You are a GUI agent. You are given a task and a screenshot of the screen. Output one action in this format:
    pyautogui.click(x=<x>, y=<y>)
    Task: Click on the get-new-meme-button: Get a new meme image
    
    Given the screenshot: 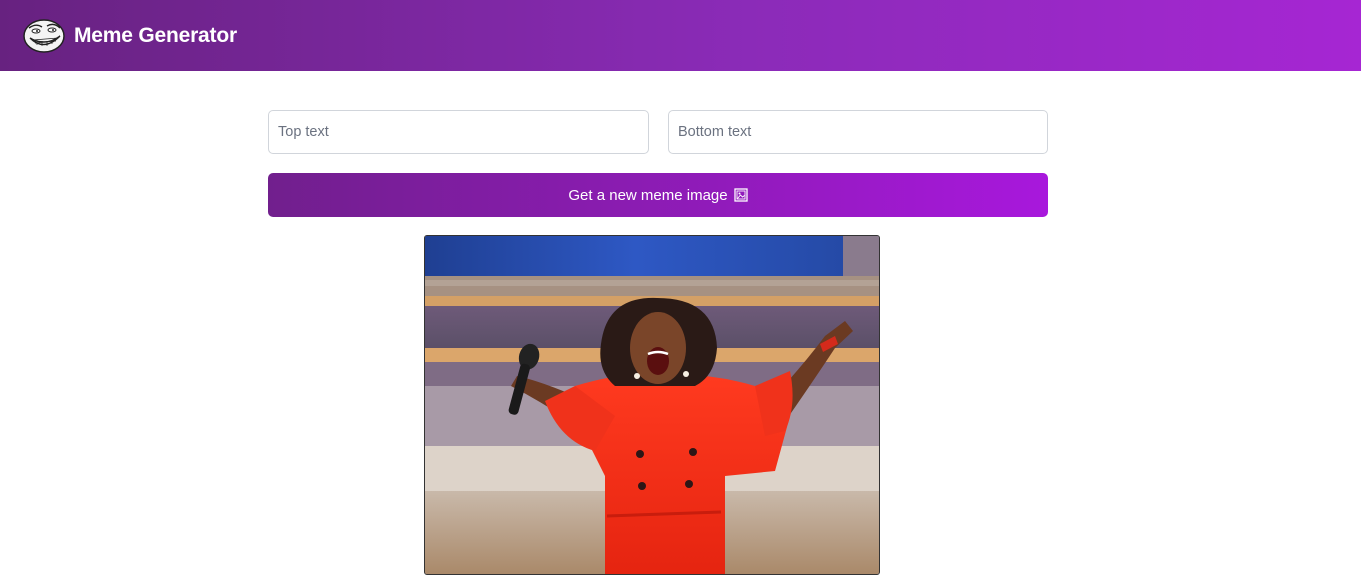 What is the action you would take?
    pyautogui.click(x=658, y=195)
    